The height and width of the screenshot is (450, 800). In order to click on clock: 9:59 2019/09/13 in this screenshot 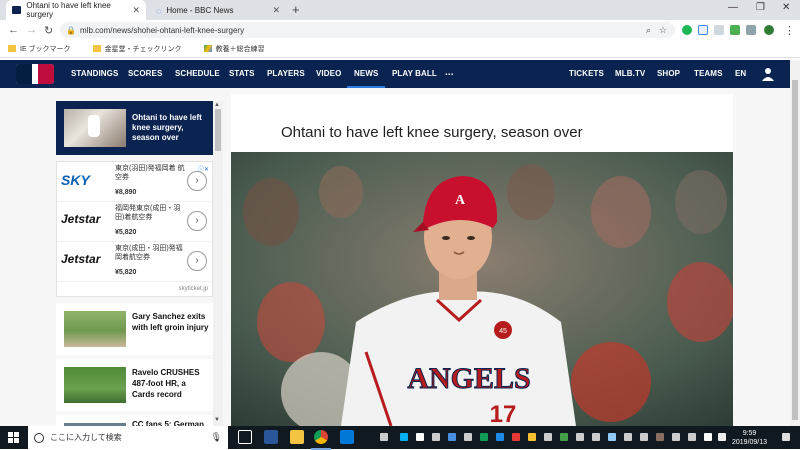, I will do `click(749, 438)`.